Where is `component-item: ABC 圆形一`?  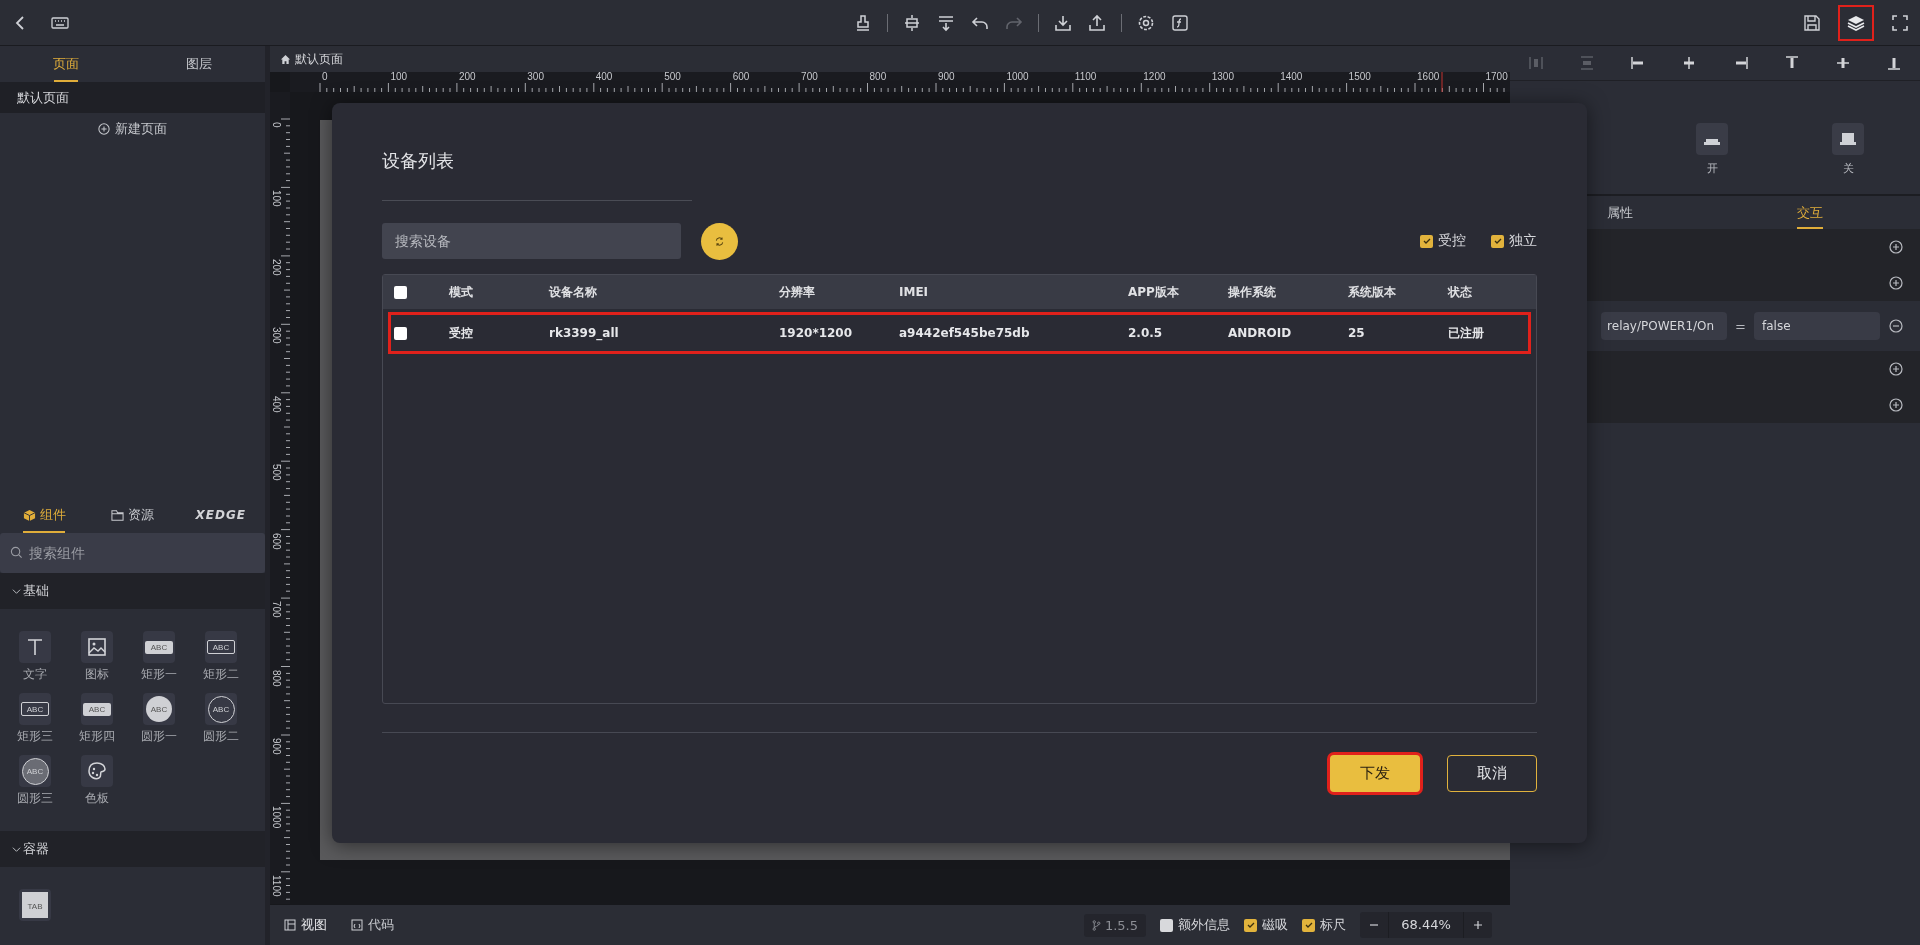 component-item: ABC 圆形一 is located at coordinates (159, 719).